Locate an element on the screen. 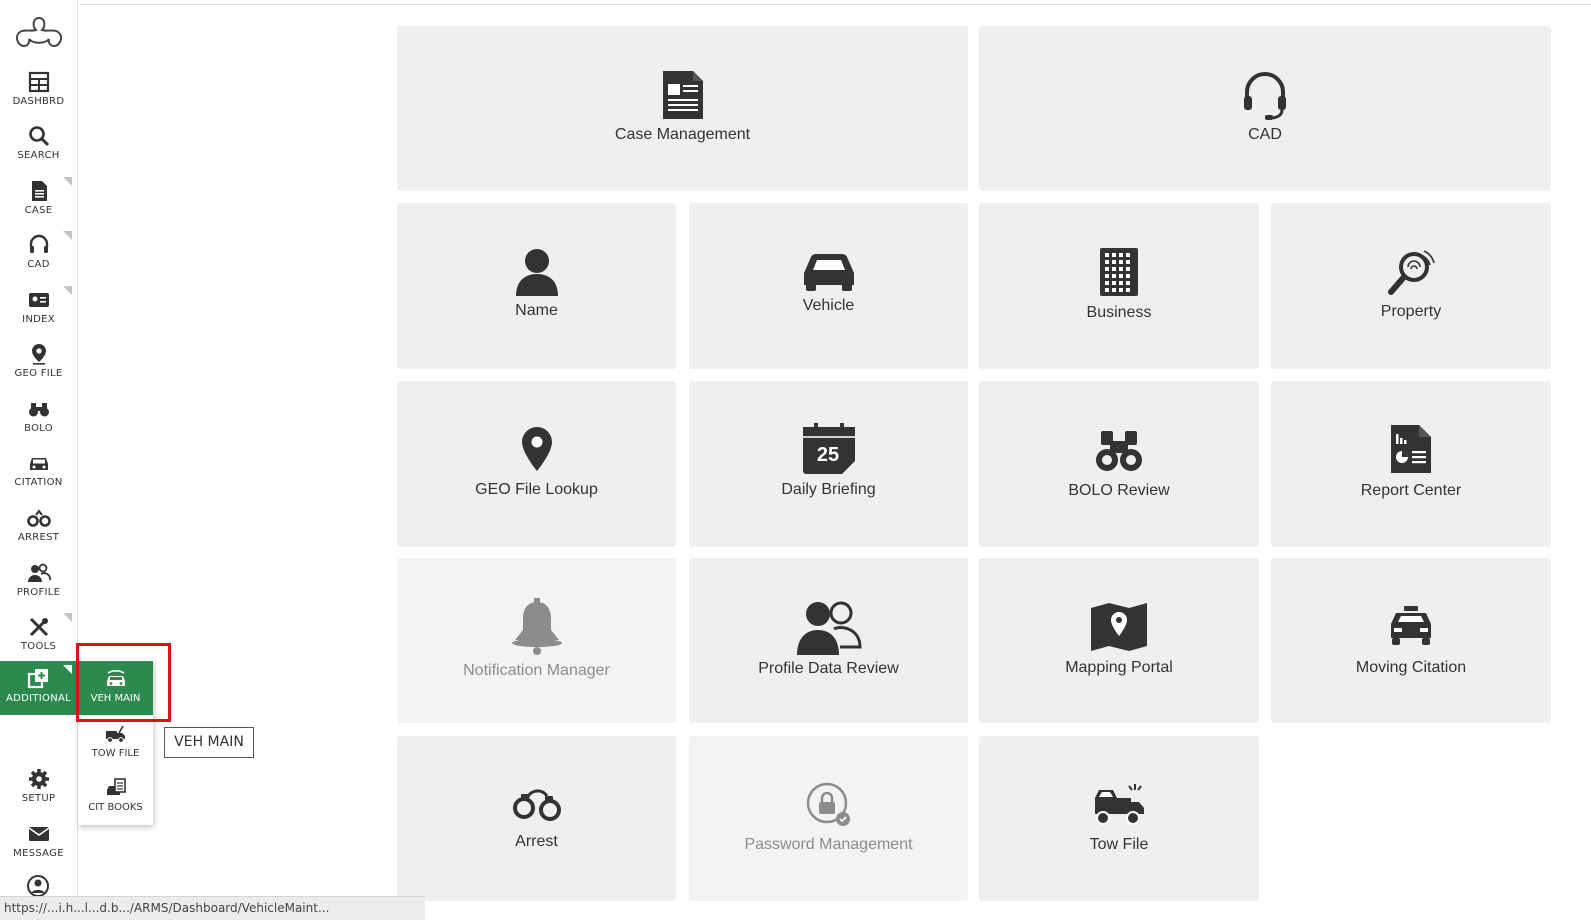  tile-label: Notification Manager is located at coordinates (536, 670).